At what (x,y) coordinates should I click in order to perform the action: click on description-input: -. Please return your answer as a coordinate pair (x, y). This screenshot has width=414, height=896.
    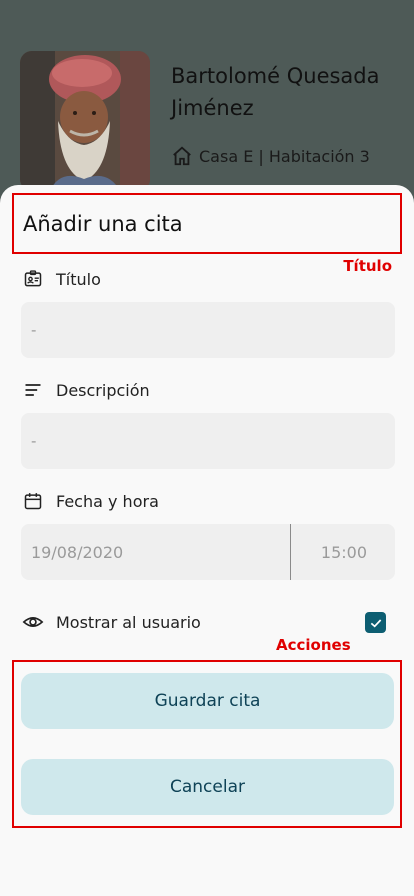
    Looking at the image, I should click on (208, 441).